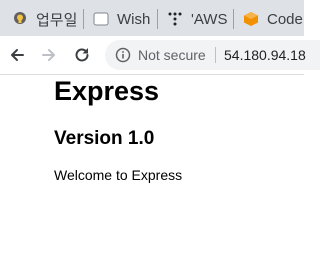 This screenshot has height=279, width=320. What do you see at coordinates (285, 19) in the screenshot?
I see `tab-label: Code` at bounding box center [285, 19].